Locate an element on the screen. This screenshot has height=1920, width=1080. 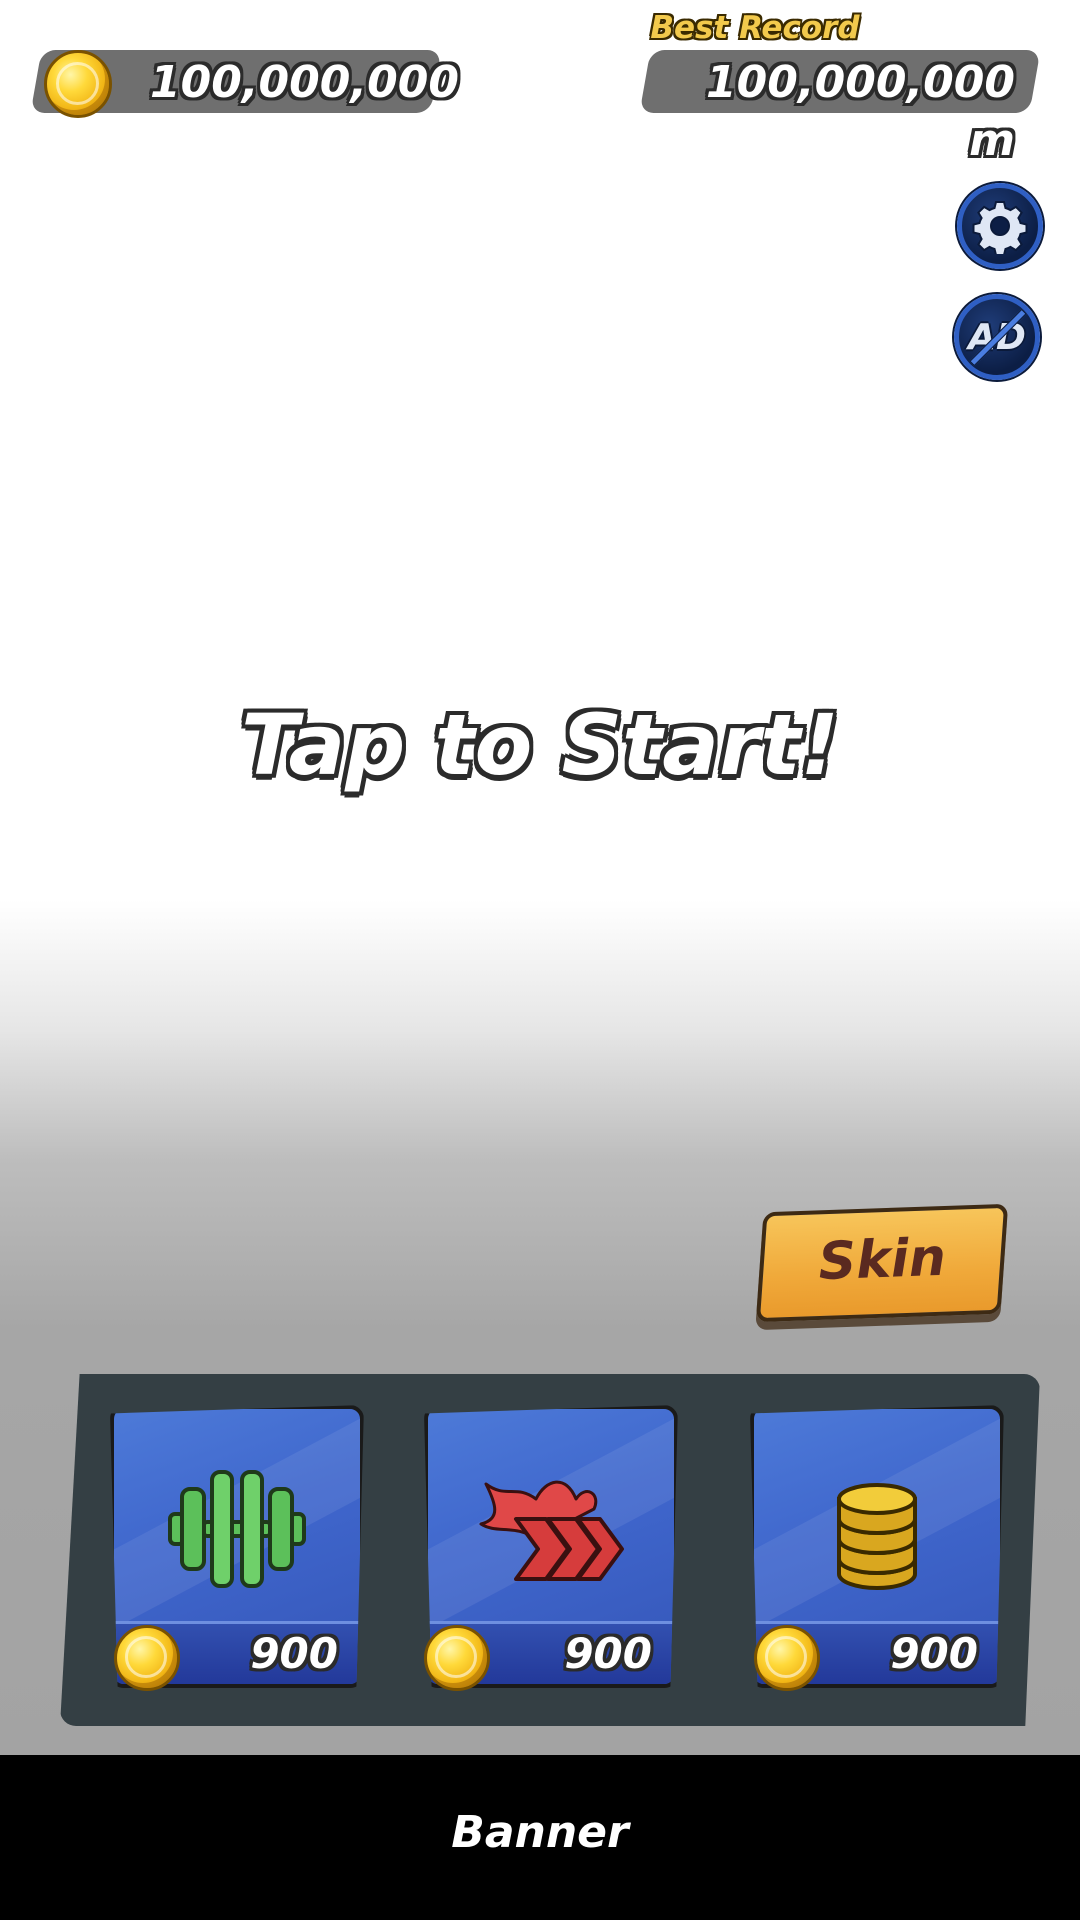
skin-button: Skin is located at coordinates (882, 1263).